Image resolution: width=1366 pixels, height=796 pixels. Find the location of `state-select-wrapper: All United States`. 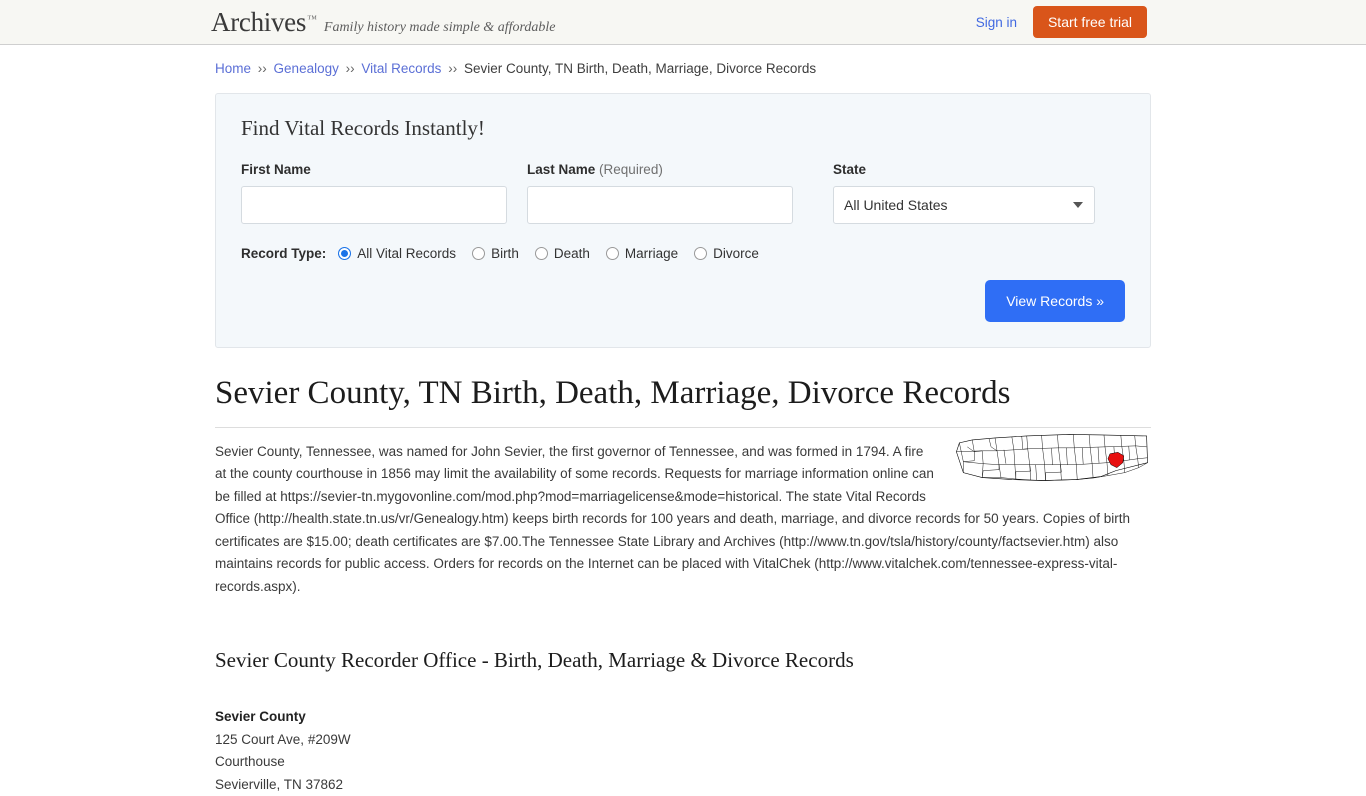

state-select-wrapper: All United States is located at coordinates (964, 205).